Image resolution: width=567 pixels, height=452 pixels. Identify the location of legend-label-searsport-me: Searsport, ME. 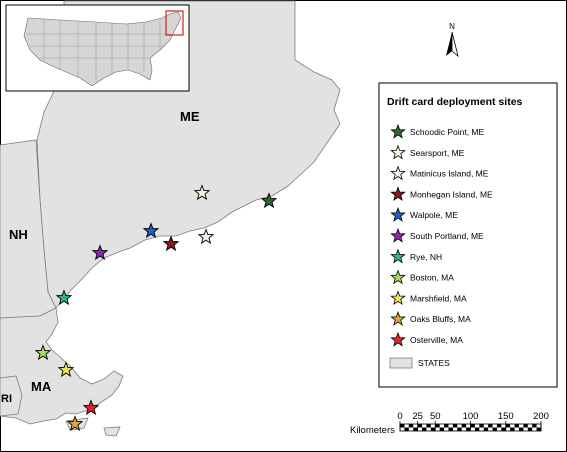
(437, 153).